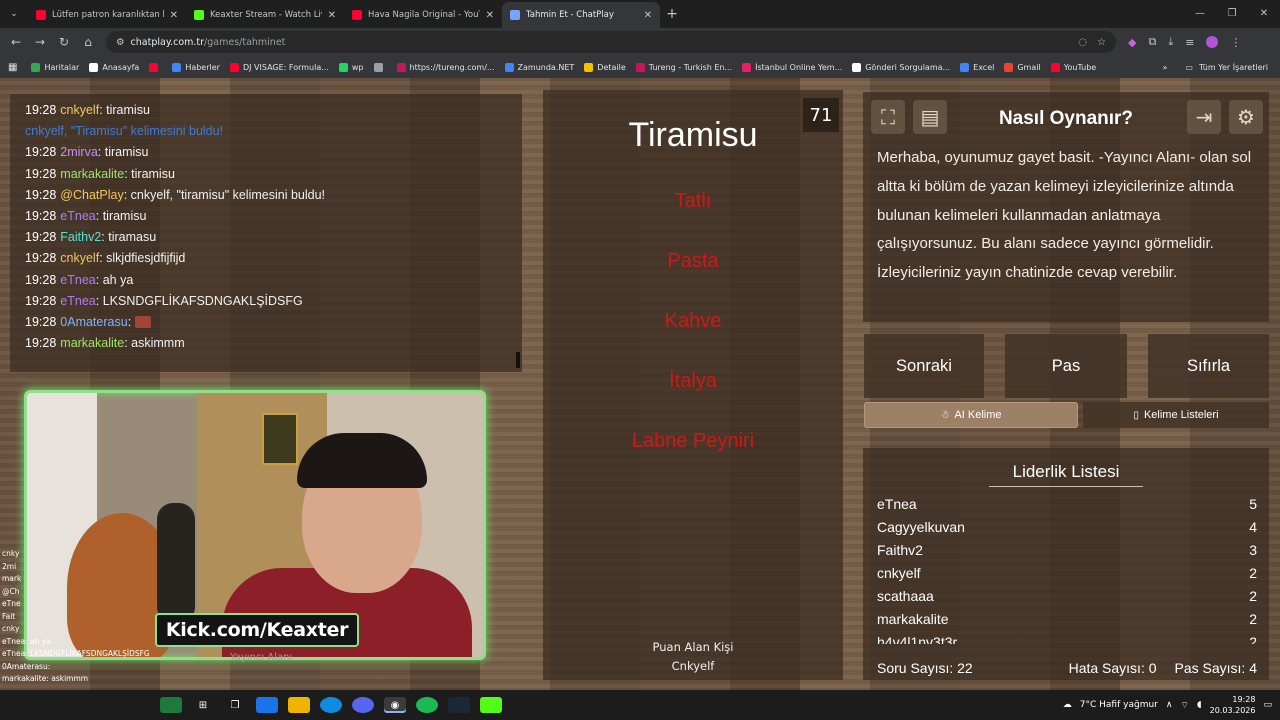 Image resolution: width=1280 pixels, height=720 pixels. Describe the element at coordinates (581, 15) in the screenshot. I see `browser-tab: Tahmin Et - ChatPlay ✕` at that location.